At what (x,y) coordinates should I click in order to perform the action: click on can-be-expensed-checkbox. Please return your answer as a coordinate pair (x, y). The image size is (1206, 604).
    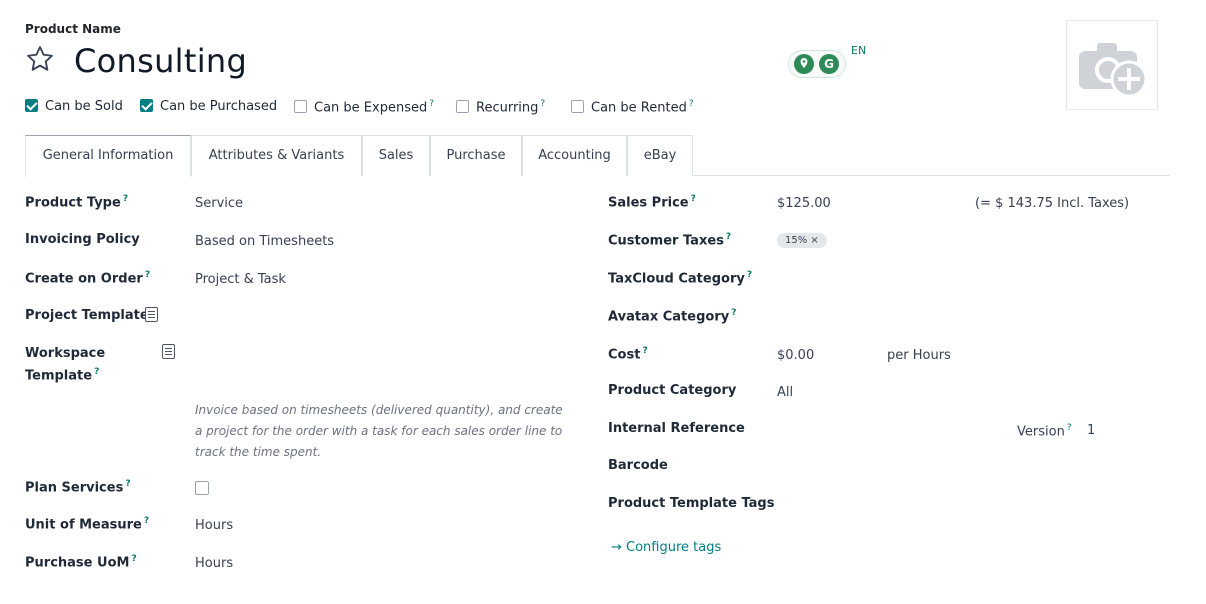
    Looking at the image, I should click on (300, 107).